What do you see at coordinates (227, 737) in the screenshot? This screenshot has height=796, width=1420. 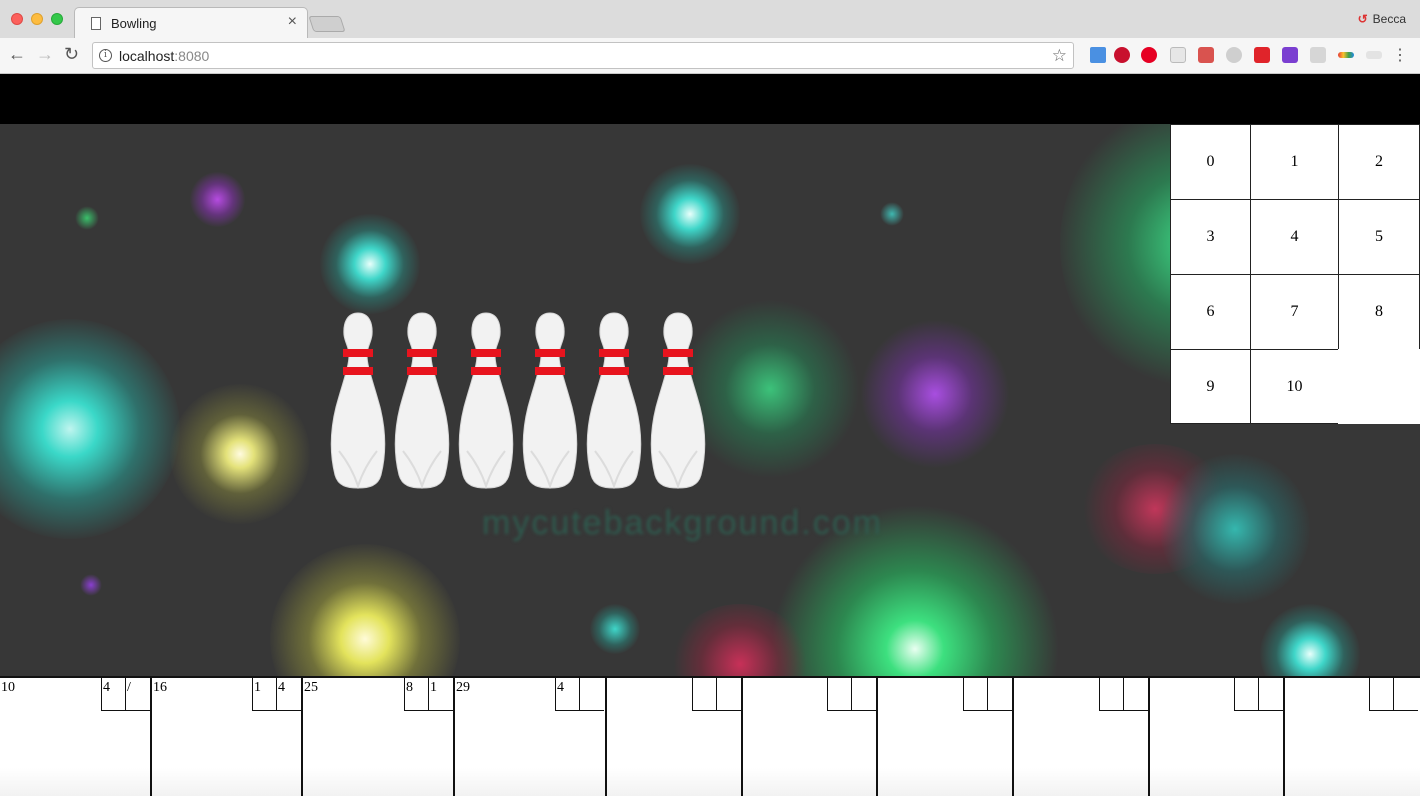 I see `score-frame-2: 16 1 4` at bounding box center [227, 737].